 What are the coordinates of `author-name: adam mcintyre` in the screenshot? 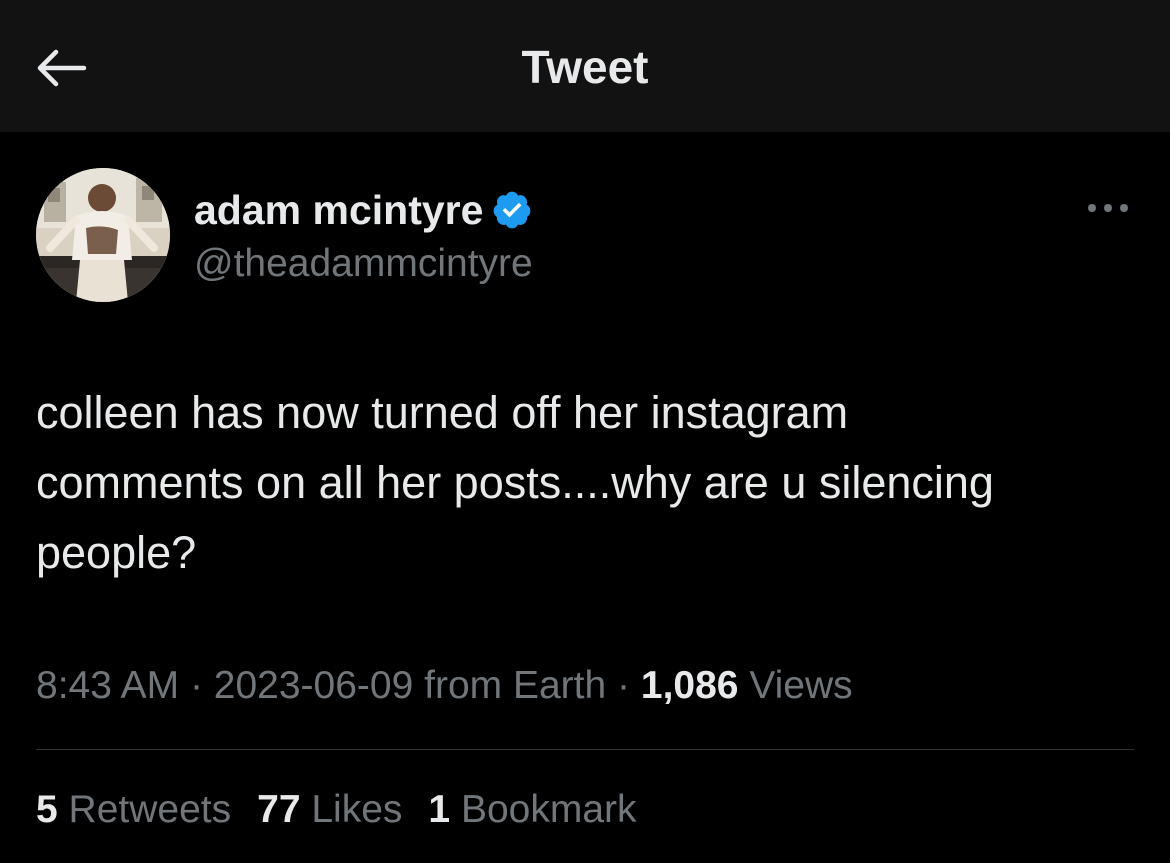 It's located at (338, 210).